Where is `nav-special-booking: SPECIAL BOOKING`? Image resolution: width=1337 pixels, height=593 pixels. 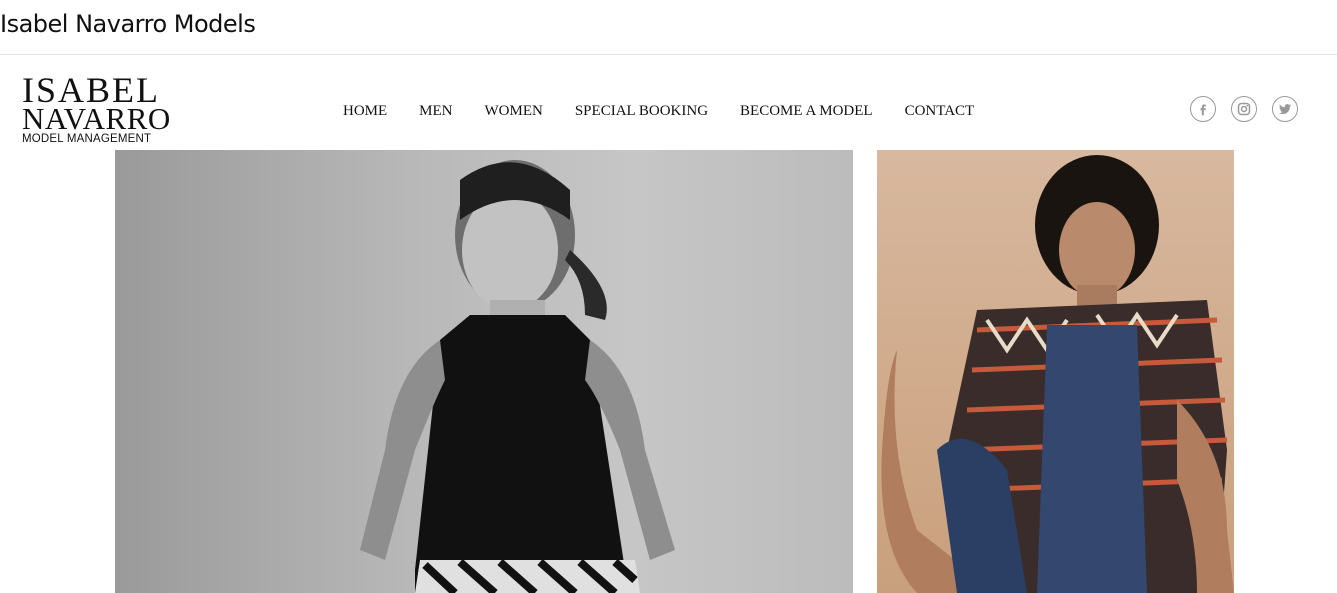 nav-special-booking: SPECIAL BOOKING is located at coordinates (641, 111).